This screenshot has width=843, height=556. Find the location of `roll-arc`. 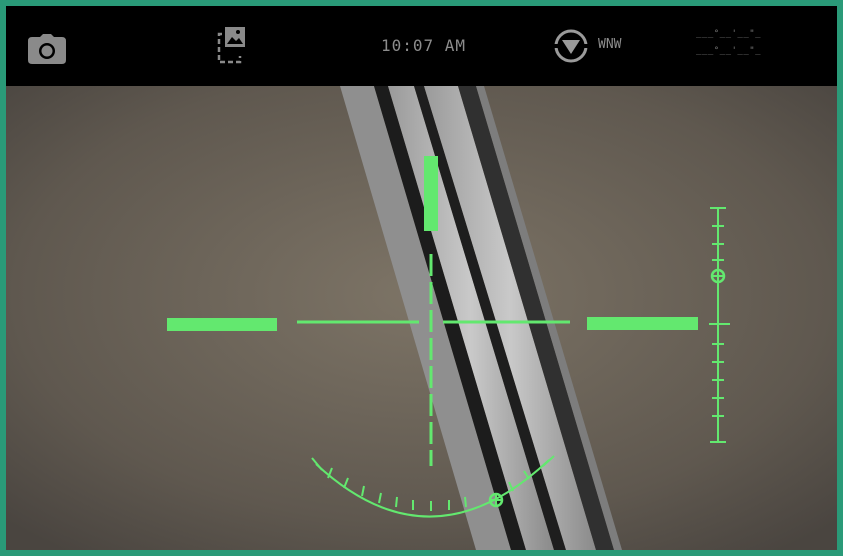

roll-arc is located at coordinates (433, 486).